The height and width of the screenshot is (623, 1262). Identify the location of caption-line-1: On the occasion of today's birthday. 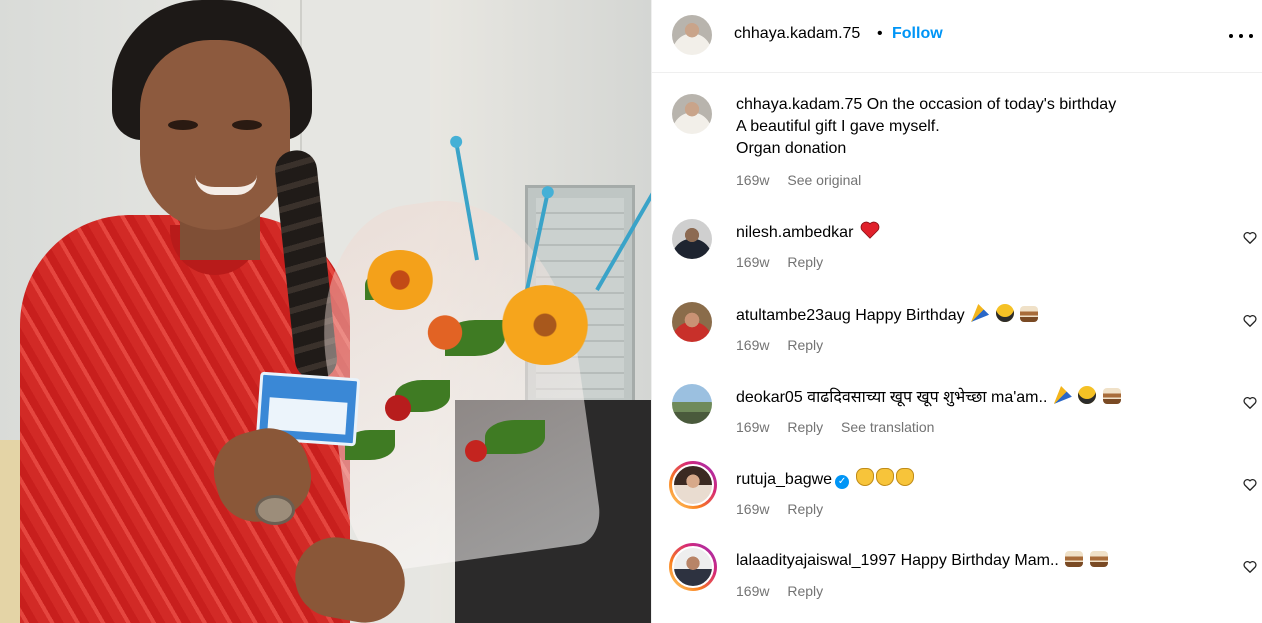
(991, 104).